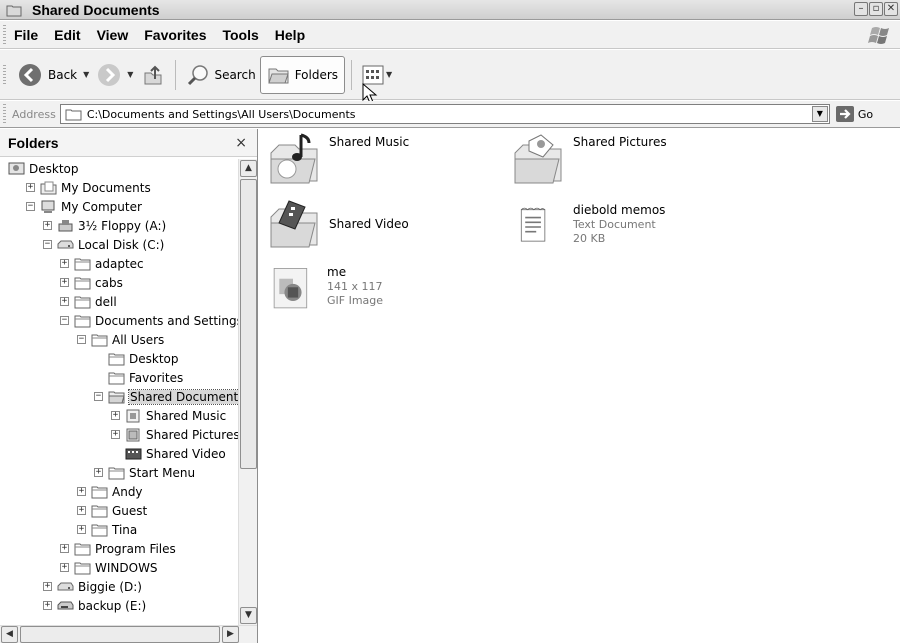 The height and width of the screenshot is (643, 900). I want to click on tree-item-label: cabs, so click(109, 282).